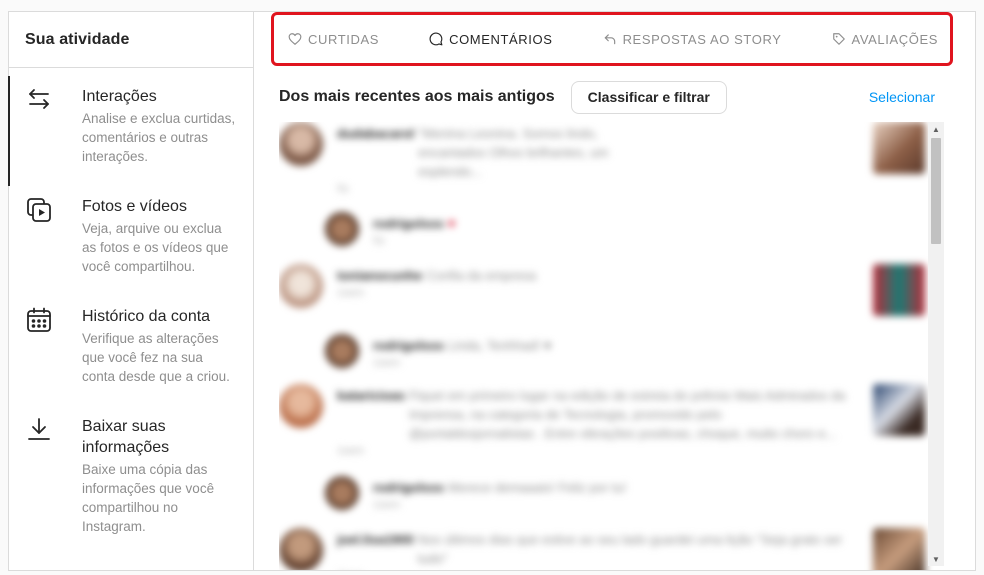 The height and width of the screenshot is (575, 984). I want to click on tag-icon, so click(838, 39).